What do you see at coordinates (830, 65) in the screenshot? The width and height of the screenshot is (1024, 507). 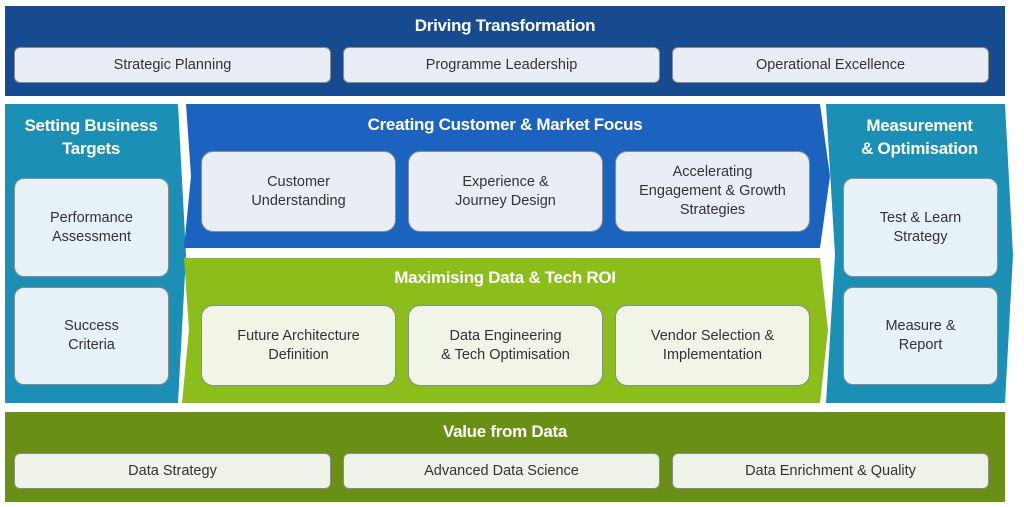 I see `top-item-operational-excellence: Operational Excellence` at bounding box center [830, 65].